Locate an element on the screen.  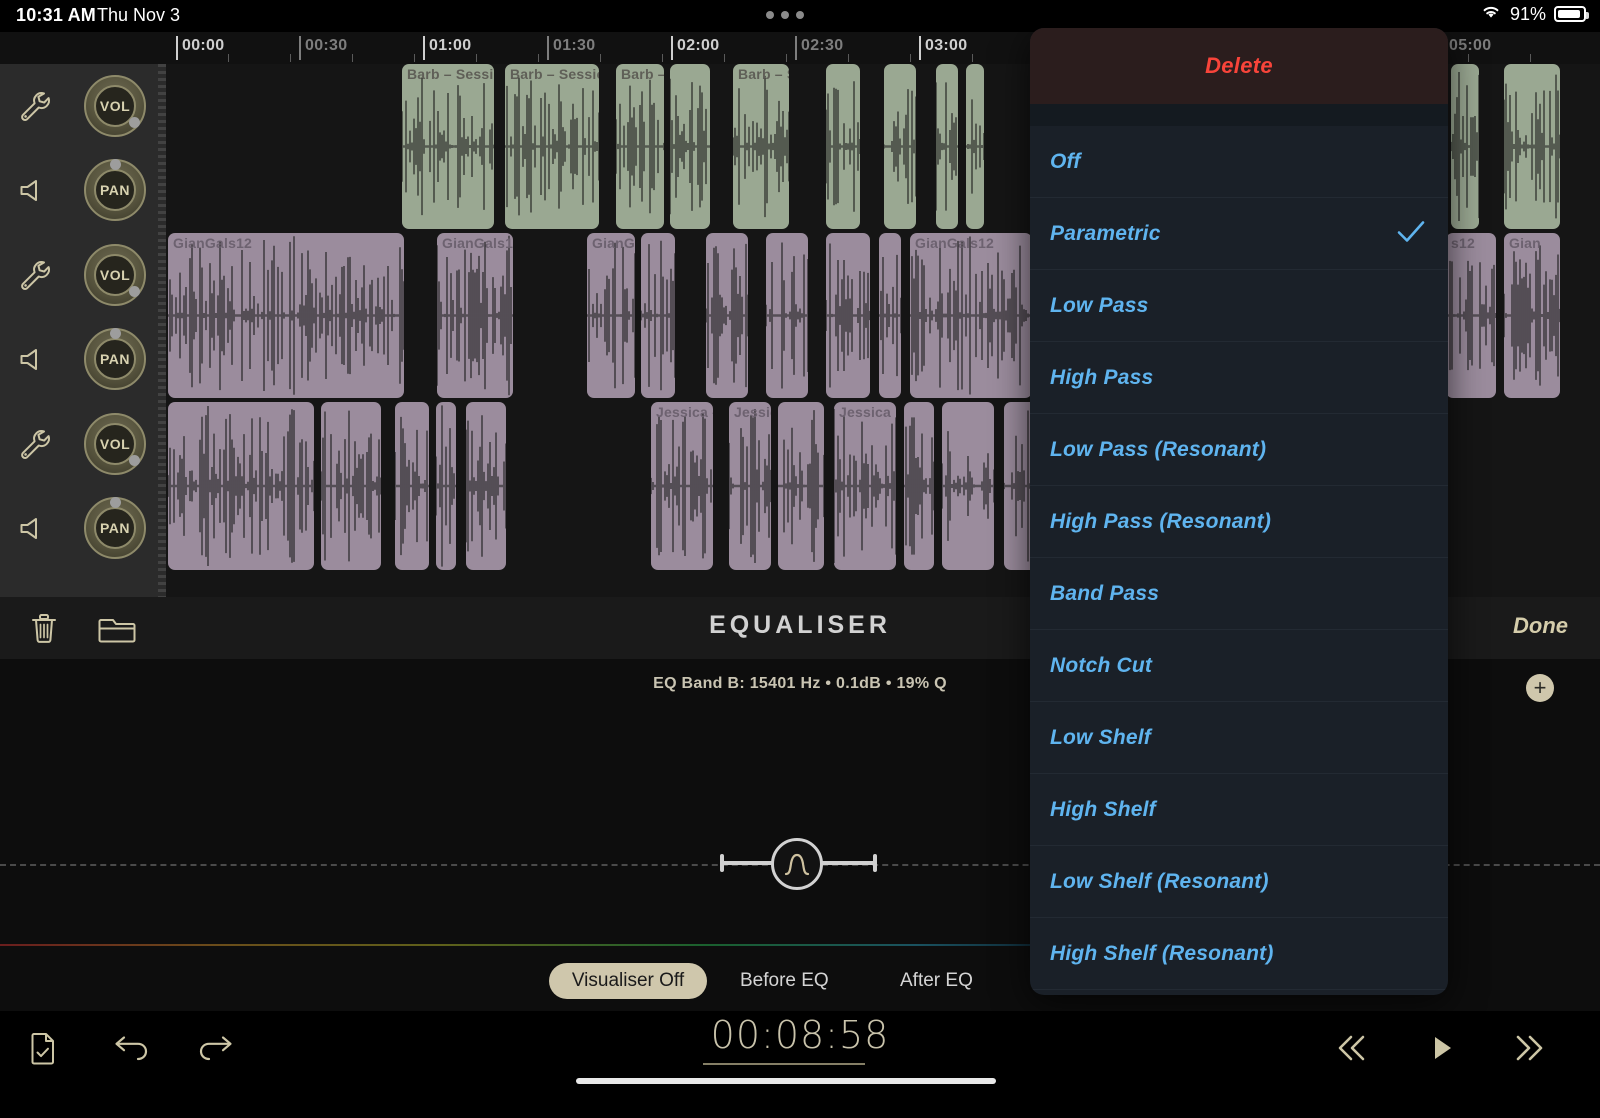
pan-knob-label: PAN is located at coordinates (115, 528).